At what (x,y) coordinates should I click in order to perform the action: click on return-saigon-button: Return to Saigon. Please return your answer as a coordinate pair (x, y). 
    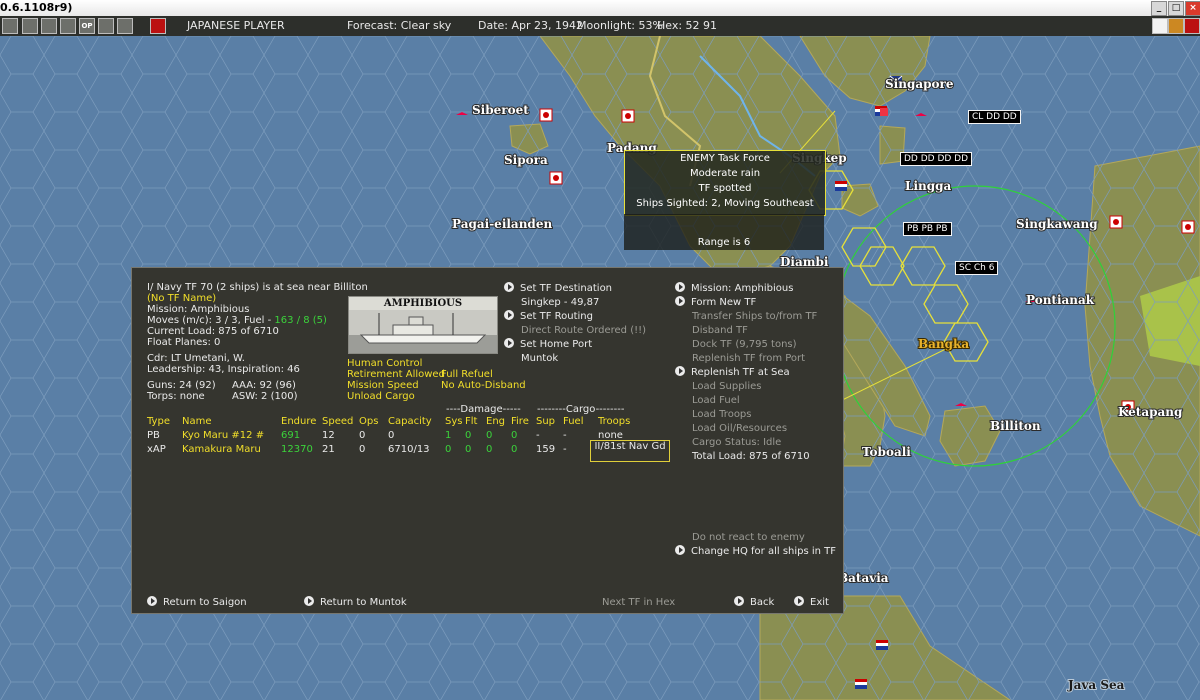
    Looking at the image, I should click on (197, 602).